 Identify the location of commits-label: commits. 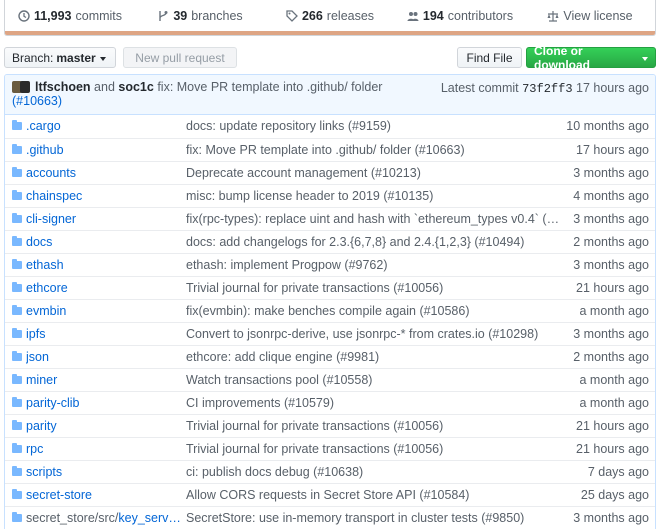
(99, 16).